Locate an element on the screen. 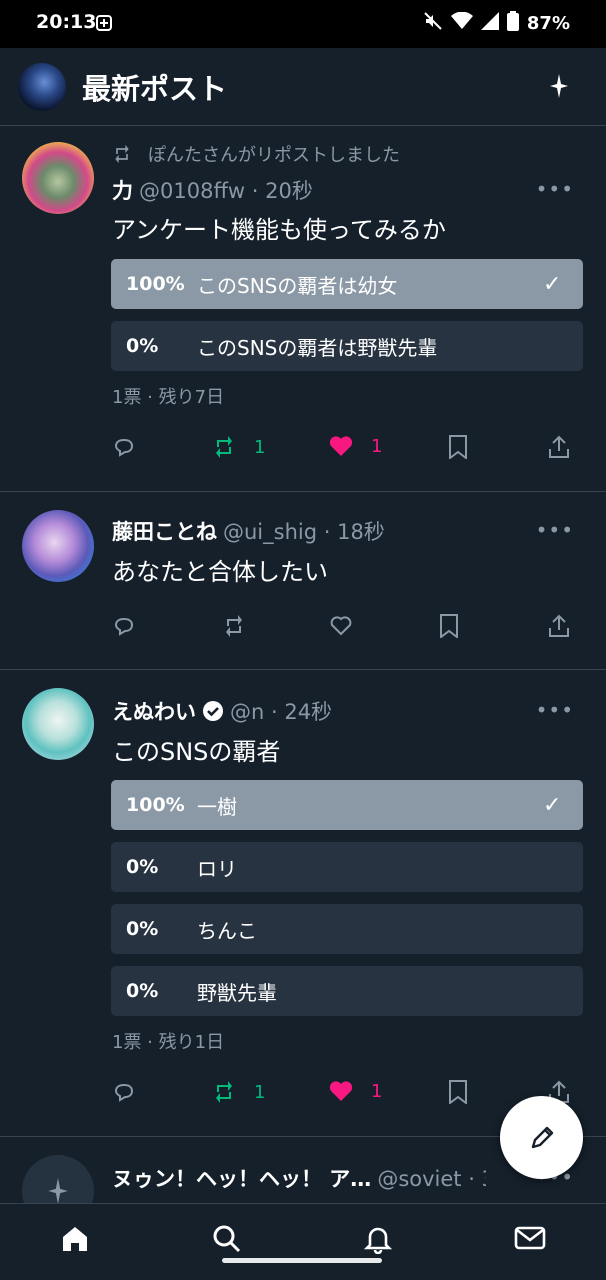 The width and height of the screenshot is (606, 1280). status-time: 20:13 is located at coordinates (66, 22).